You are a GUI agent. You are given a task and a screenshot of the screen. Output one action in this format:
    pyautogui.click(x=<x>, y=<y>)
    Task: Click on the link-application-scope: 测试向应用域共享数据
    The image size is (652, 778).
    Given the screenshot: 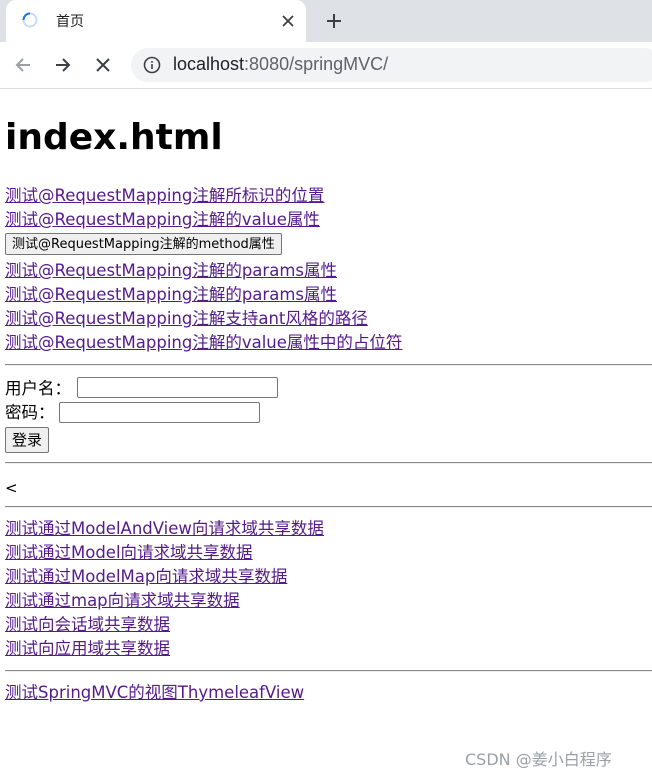 What is the action you would take?
    pyautogui.click(x=87, y=649)
    